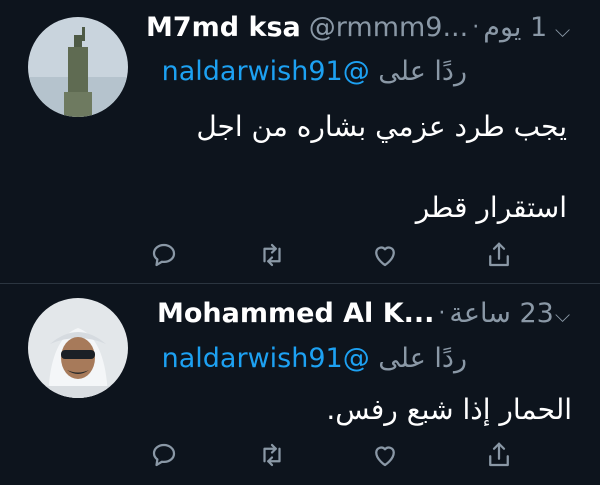 The height and width of the screenshot is (485, 600). I want to click on tweet-text-line: استقرار قطر, so click(491, 207).